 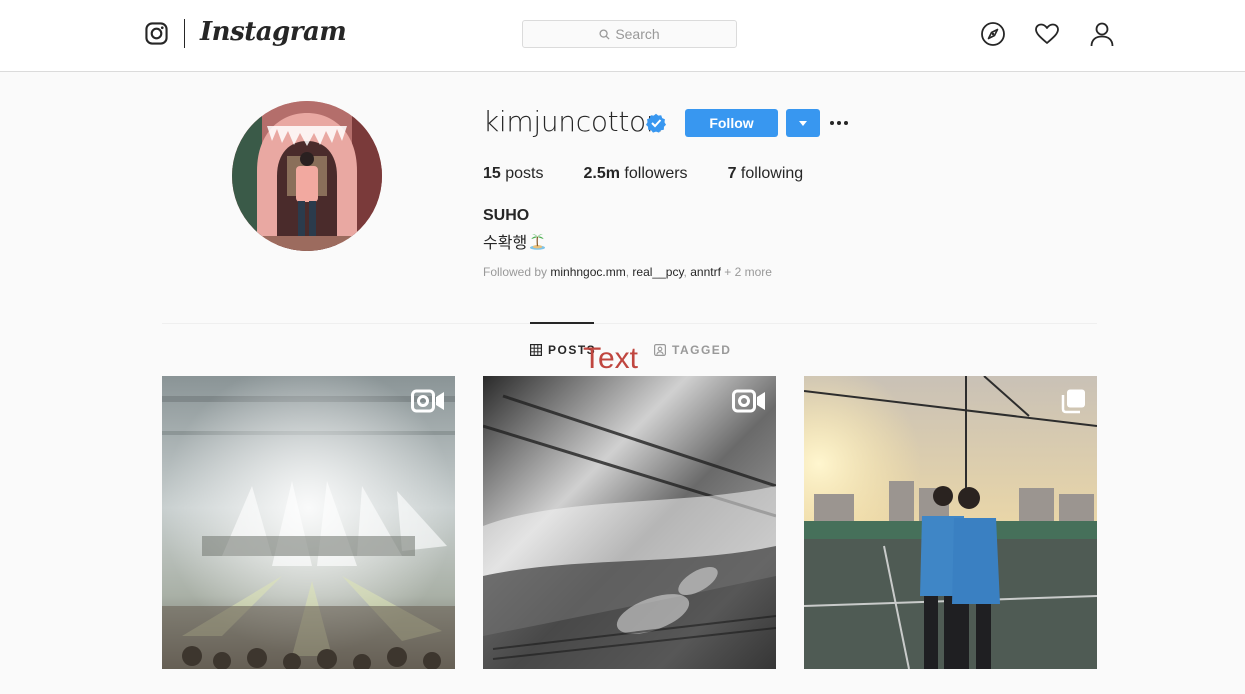 I want to click on suggested-accounts-dropdown-button, so click(x=803, y=123).